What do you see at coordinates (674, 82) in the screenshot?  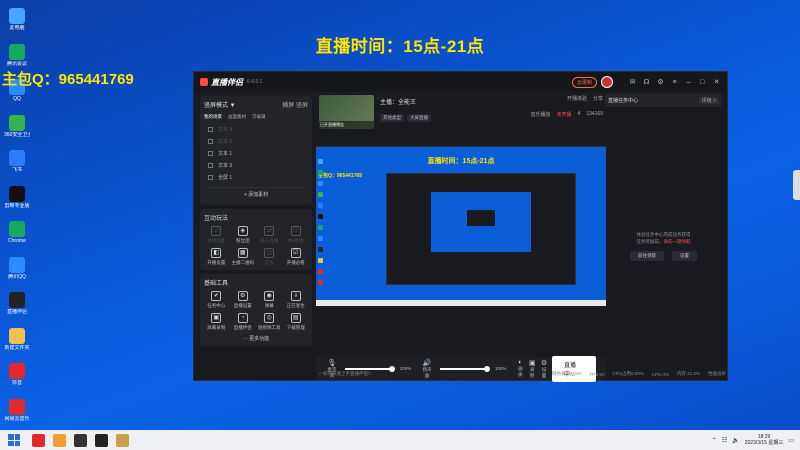 I see `menu-icon: ≡` at bounding box center [674, 82].